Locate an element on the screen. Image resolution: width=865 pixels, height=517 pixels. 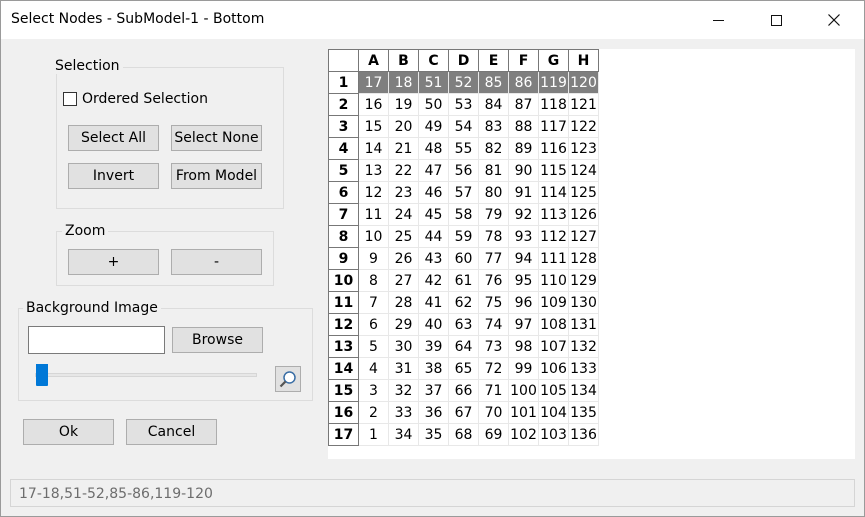
zoom-out-button: - is located at coordinates (216, 262).